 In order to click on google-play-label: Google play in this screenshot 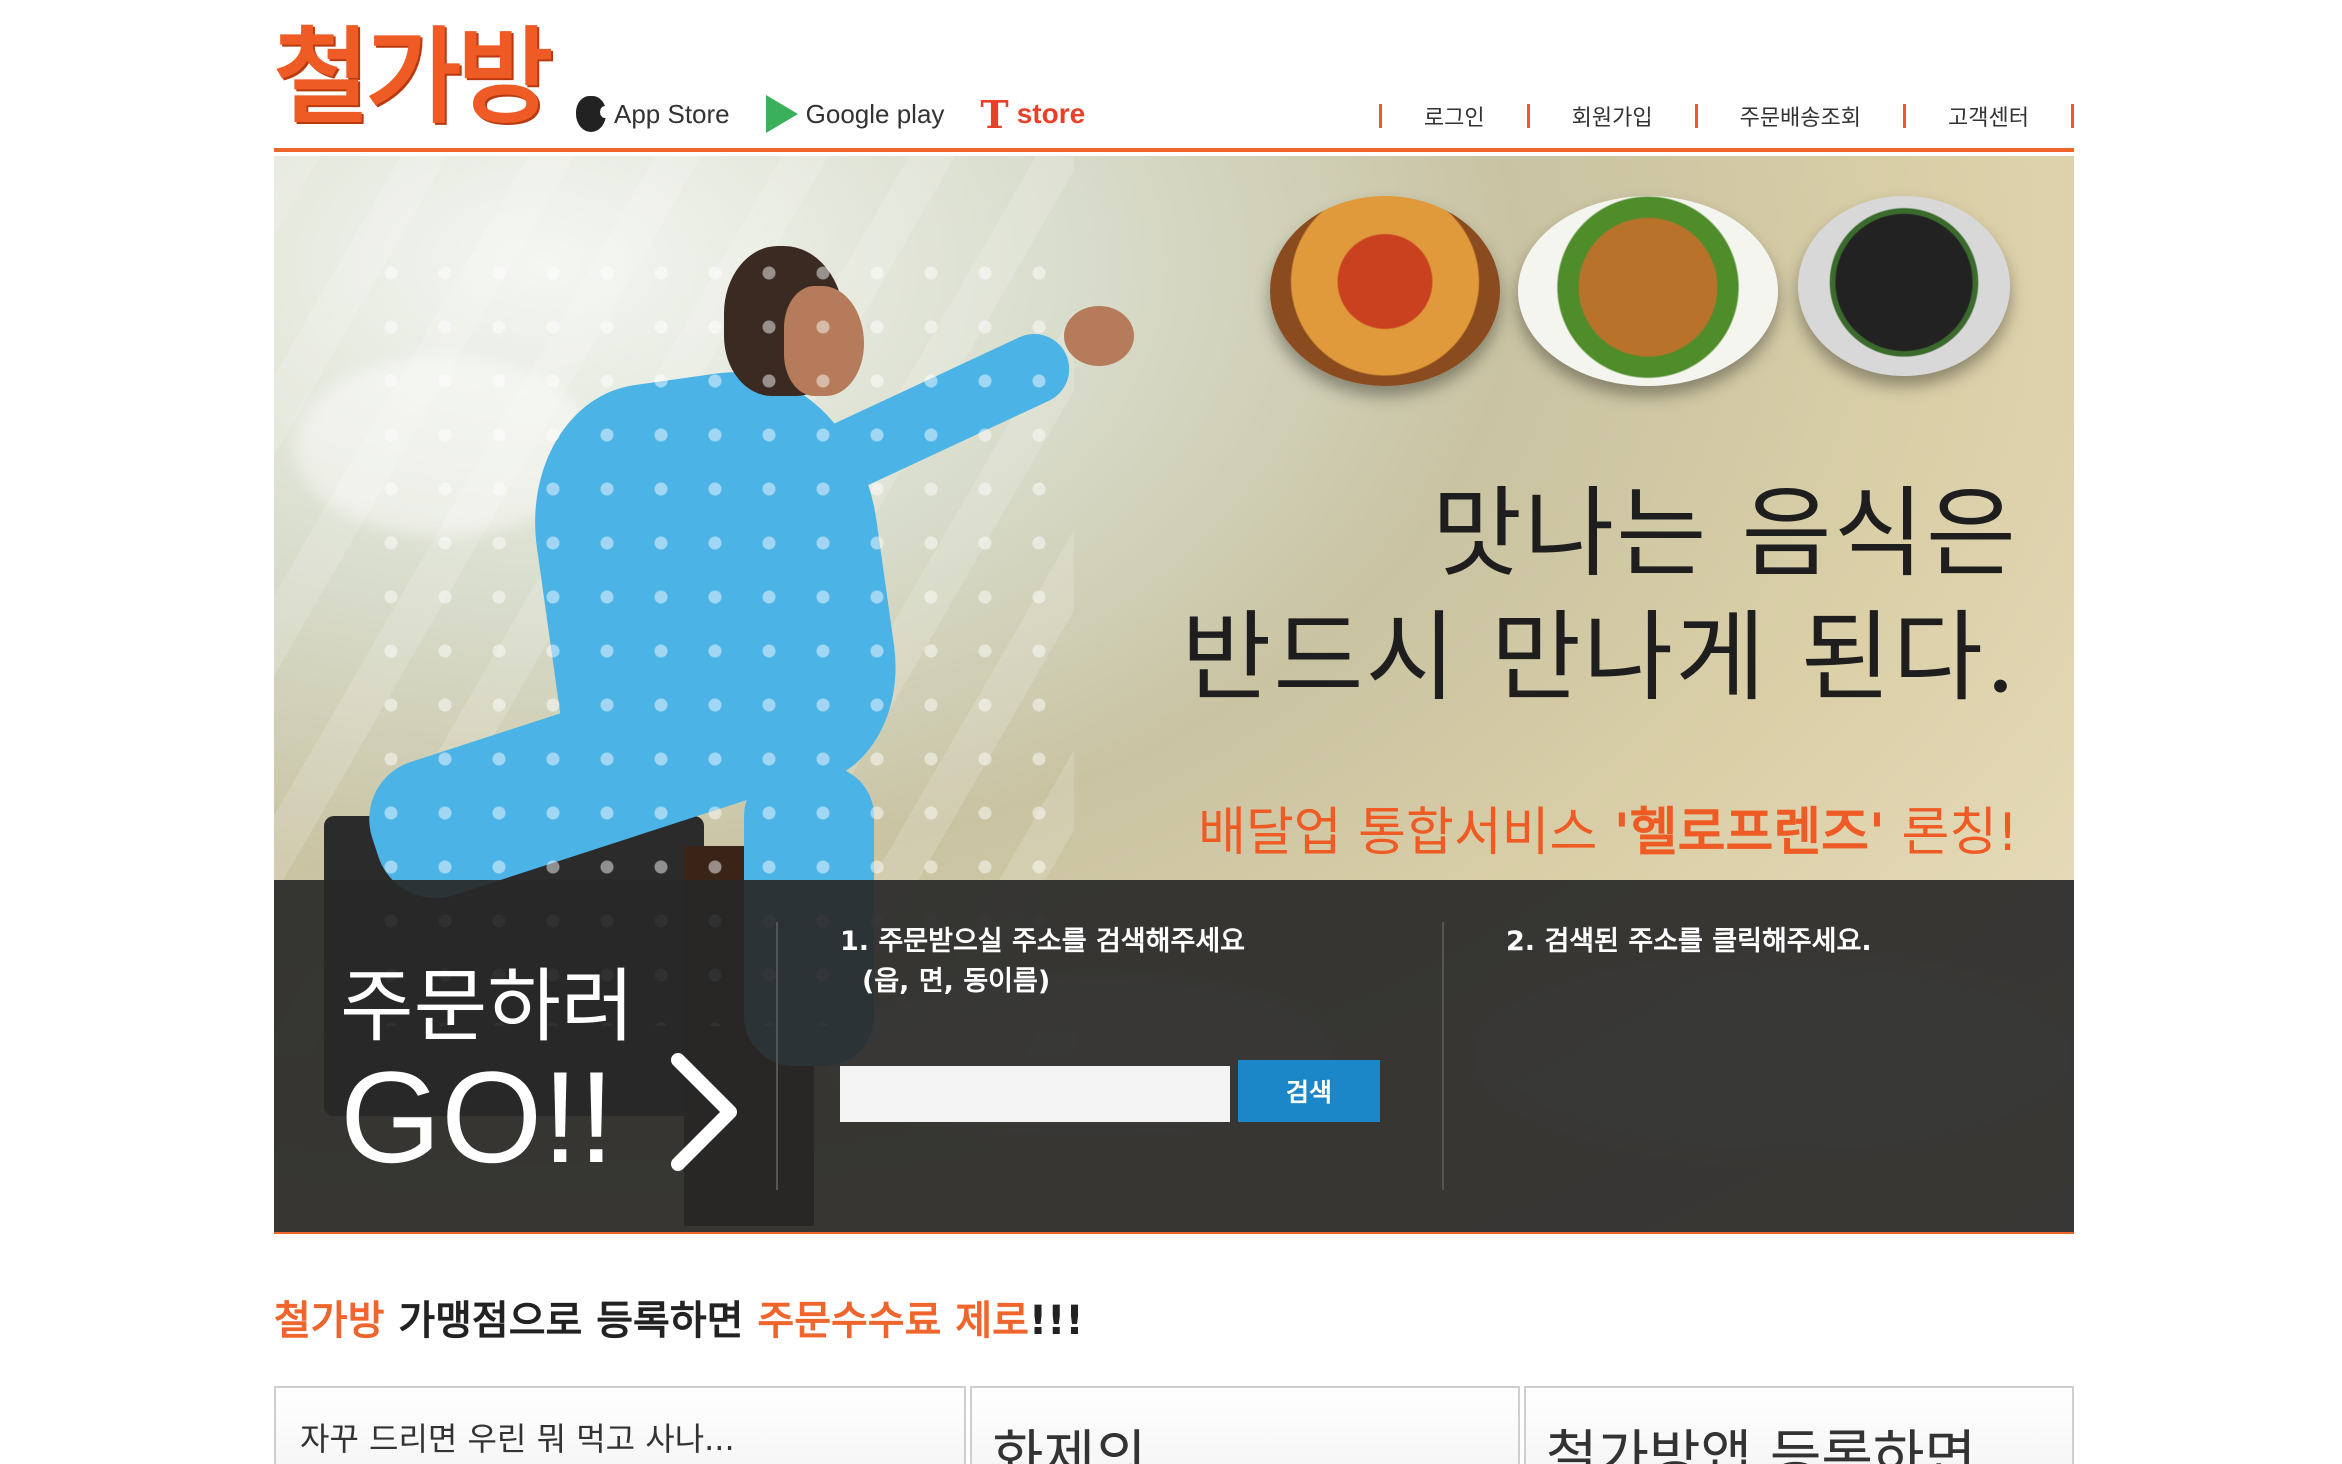, I will do `click(875, 113)`.